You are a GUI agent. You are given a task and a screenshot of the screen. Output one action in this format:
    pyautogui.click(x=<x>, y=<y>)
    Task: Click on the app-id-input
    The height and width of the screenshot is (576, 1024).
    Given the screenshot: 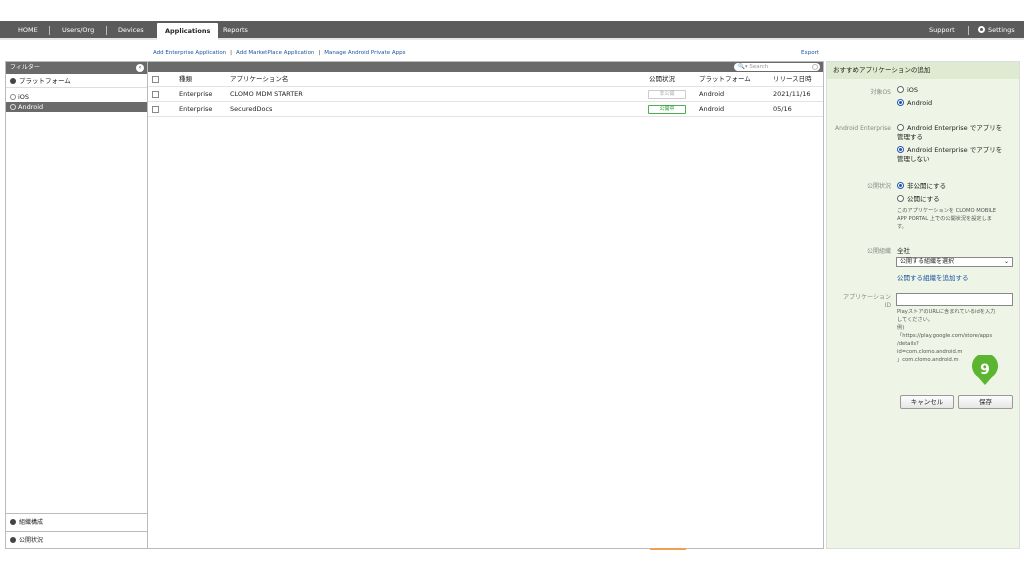 What is the action you would take?
    pyautogui.click(x=954, y=299)
    